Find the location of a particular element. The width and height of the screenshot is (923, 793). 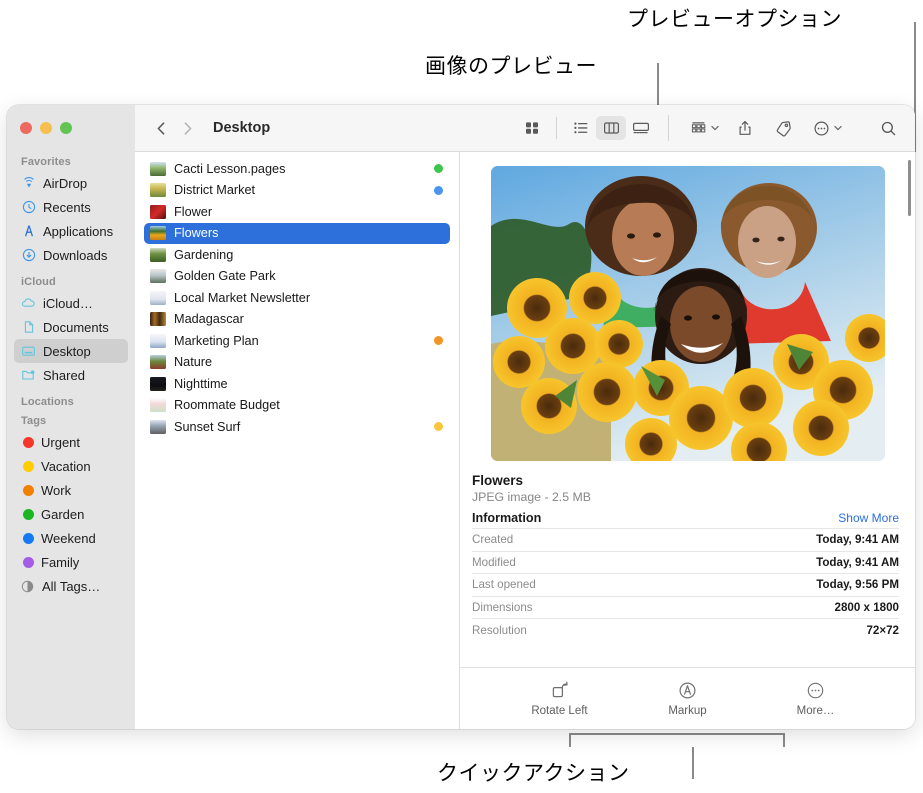

table-row: Flower is located at coordinates (297, 212).